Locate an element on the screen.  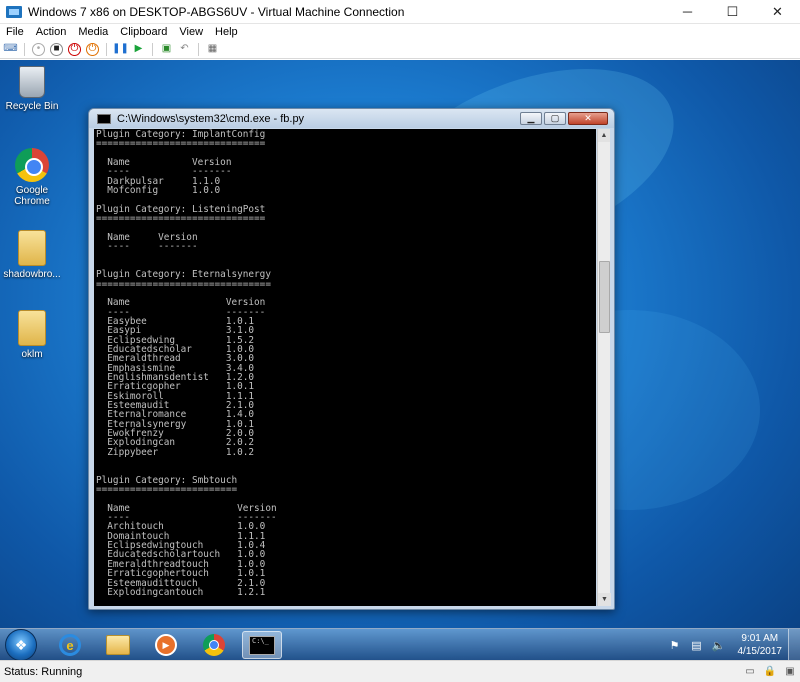
volume-icon: 🔈 is located at coordinates (719, 645).